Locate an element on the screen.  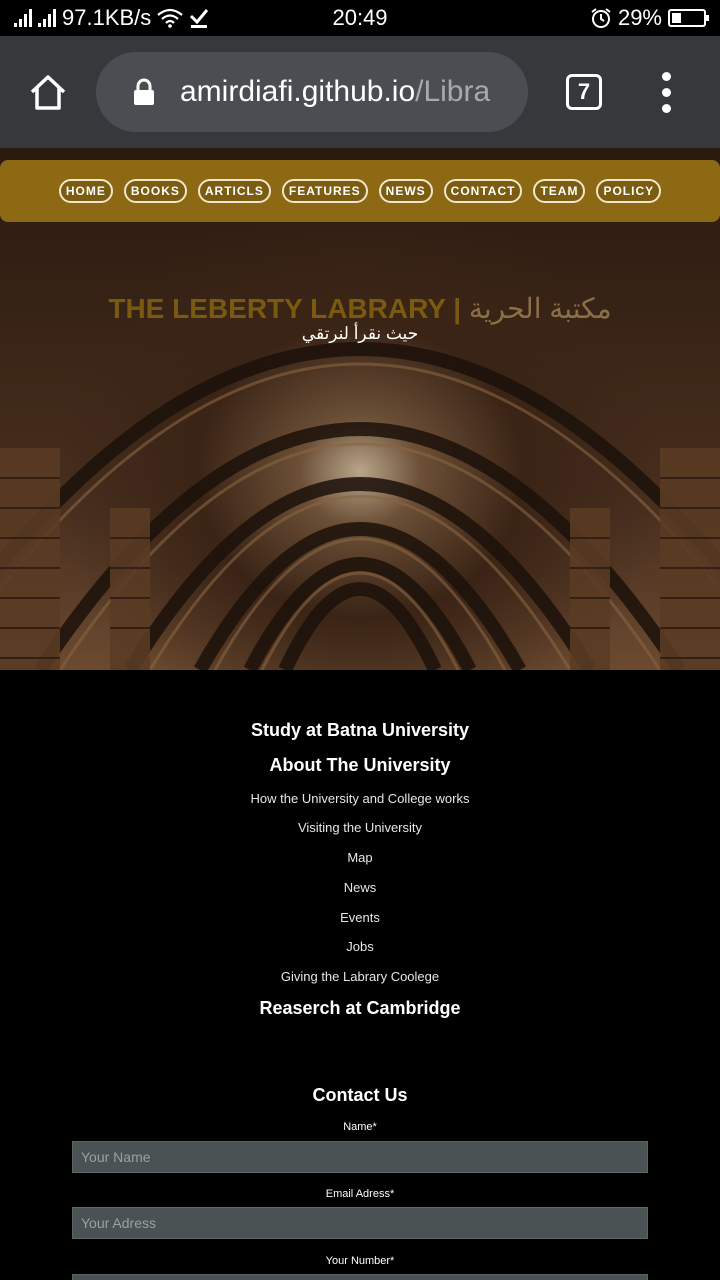
name-label: Name* is located at coordinates (360, 1127).